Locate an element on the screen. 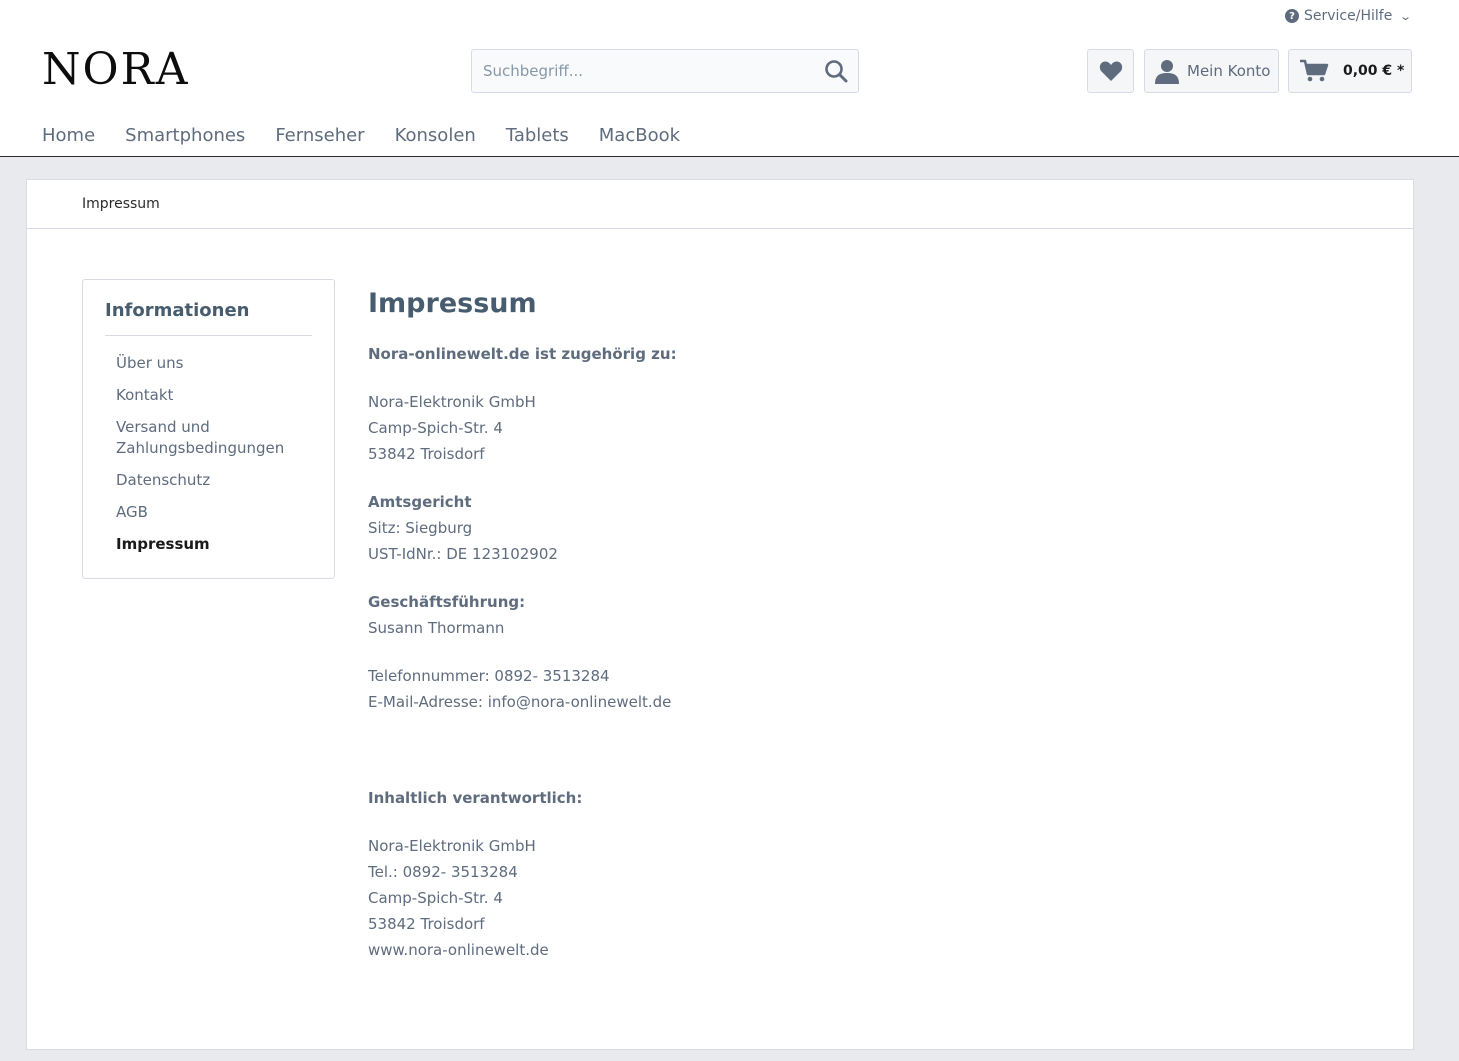 This screenshot has width=1459, height=1061. nav-item-home: Home is located at coordinates (68, 135).